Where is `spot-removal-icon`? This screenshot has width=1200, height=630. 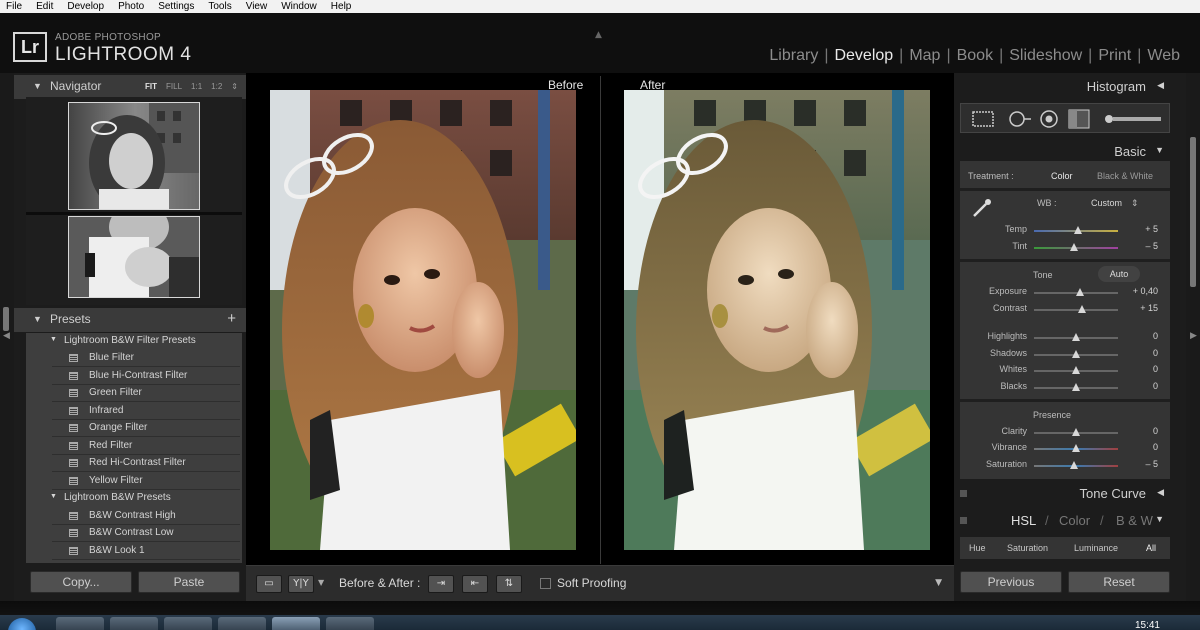 spot-removal-icon is located at coordinates (1020, 119).